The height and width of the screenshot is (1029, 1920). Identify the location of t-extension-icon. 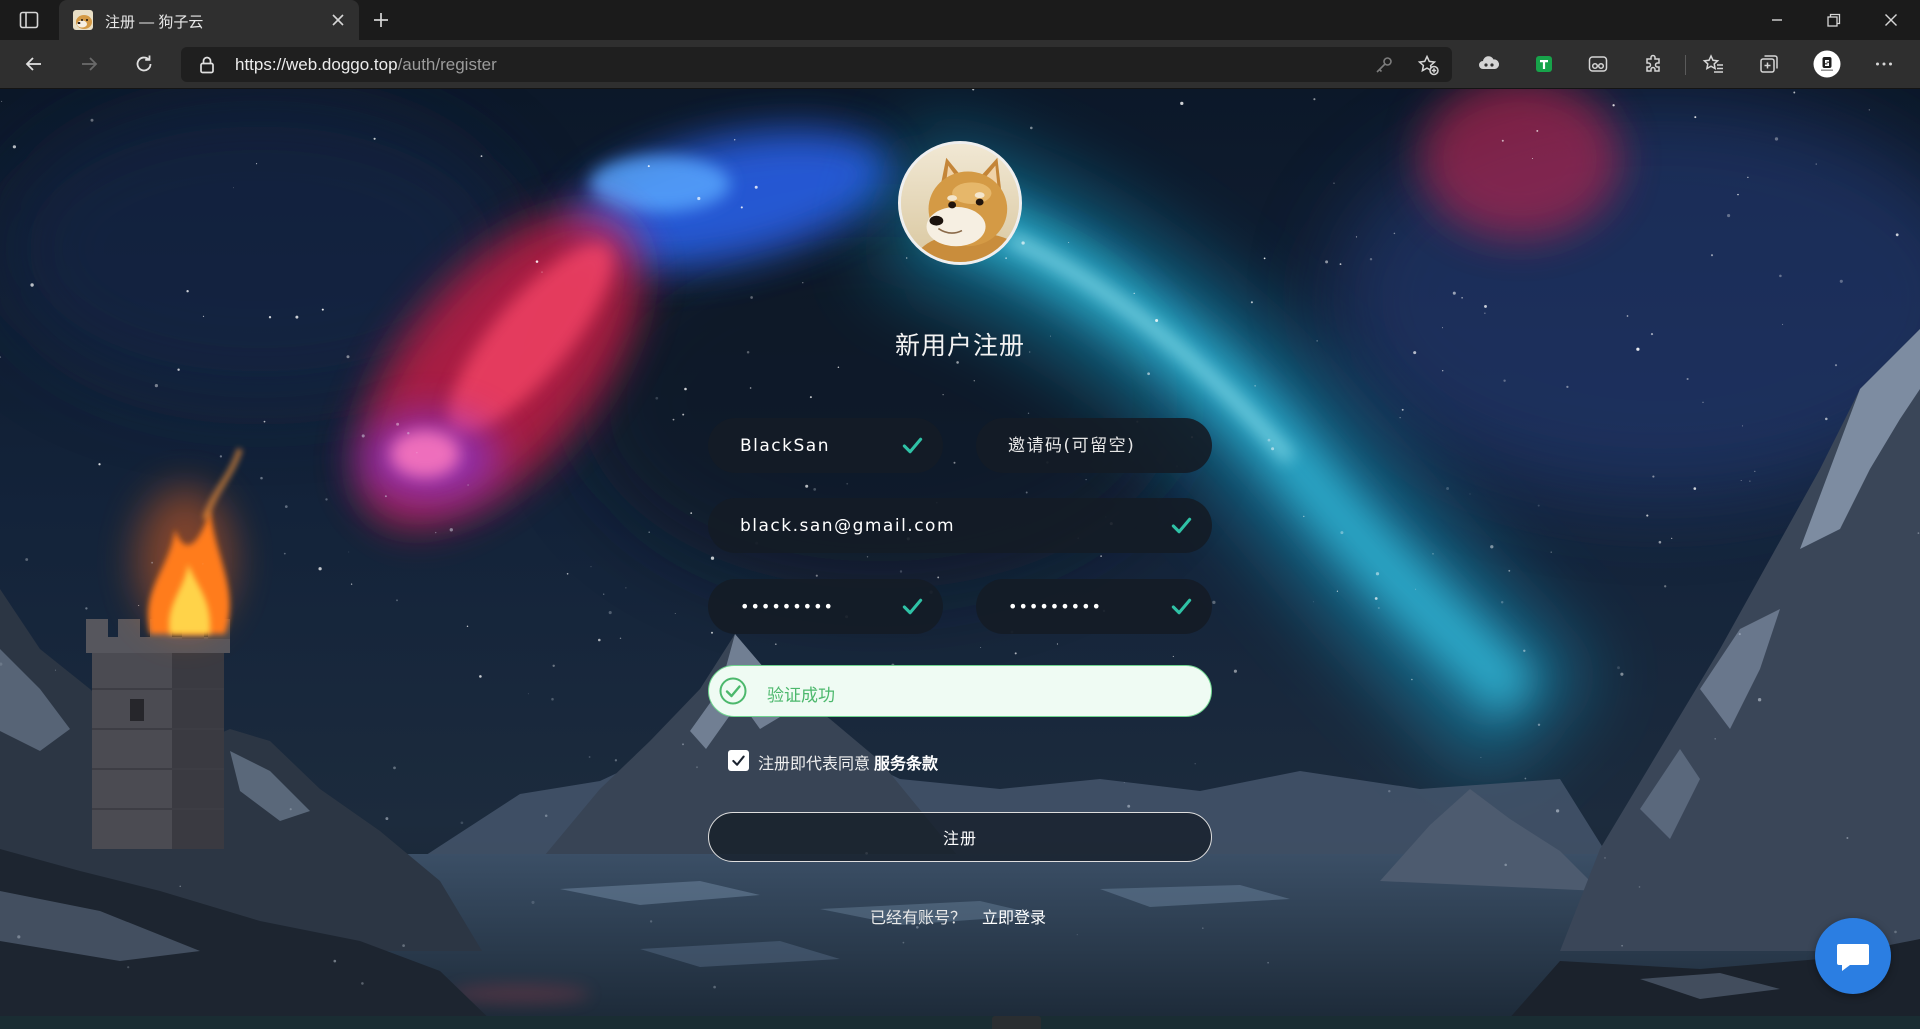
(1544, 64).